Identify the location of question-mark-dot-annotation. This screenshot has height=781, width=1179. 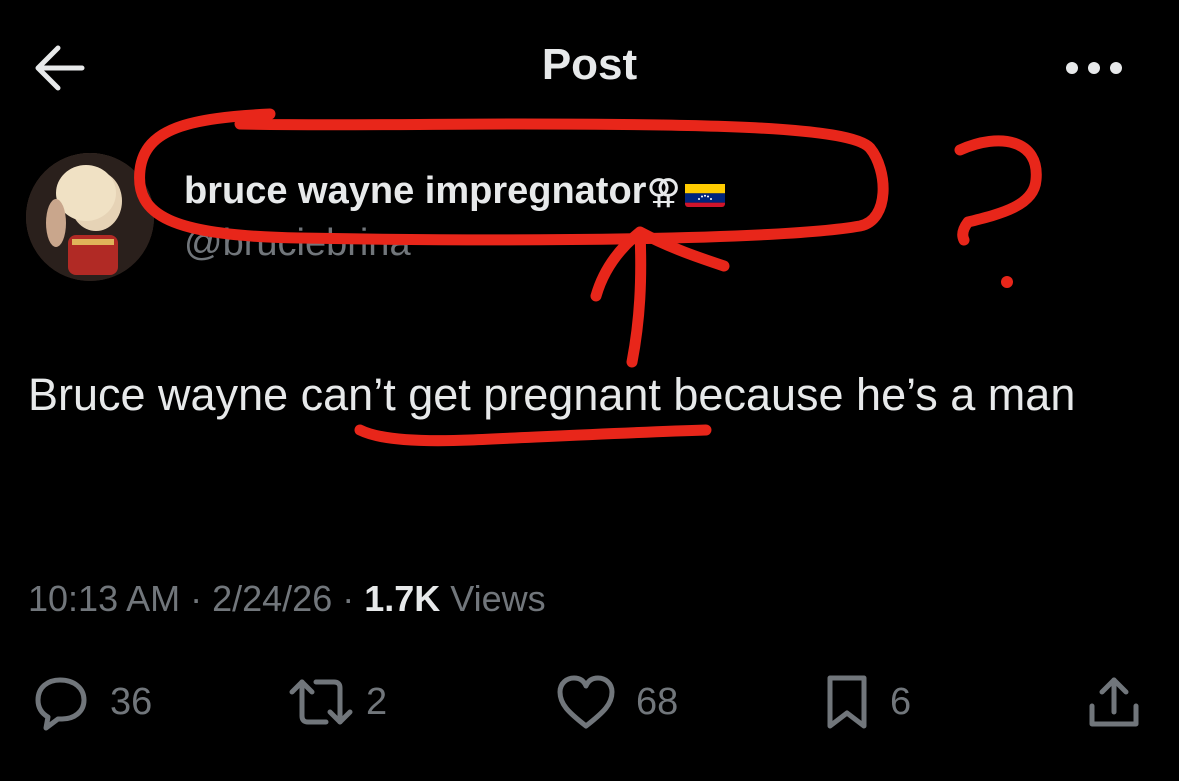
(1007, 282).